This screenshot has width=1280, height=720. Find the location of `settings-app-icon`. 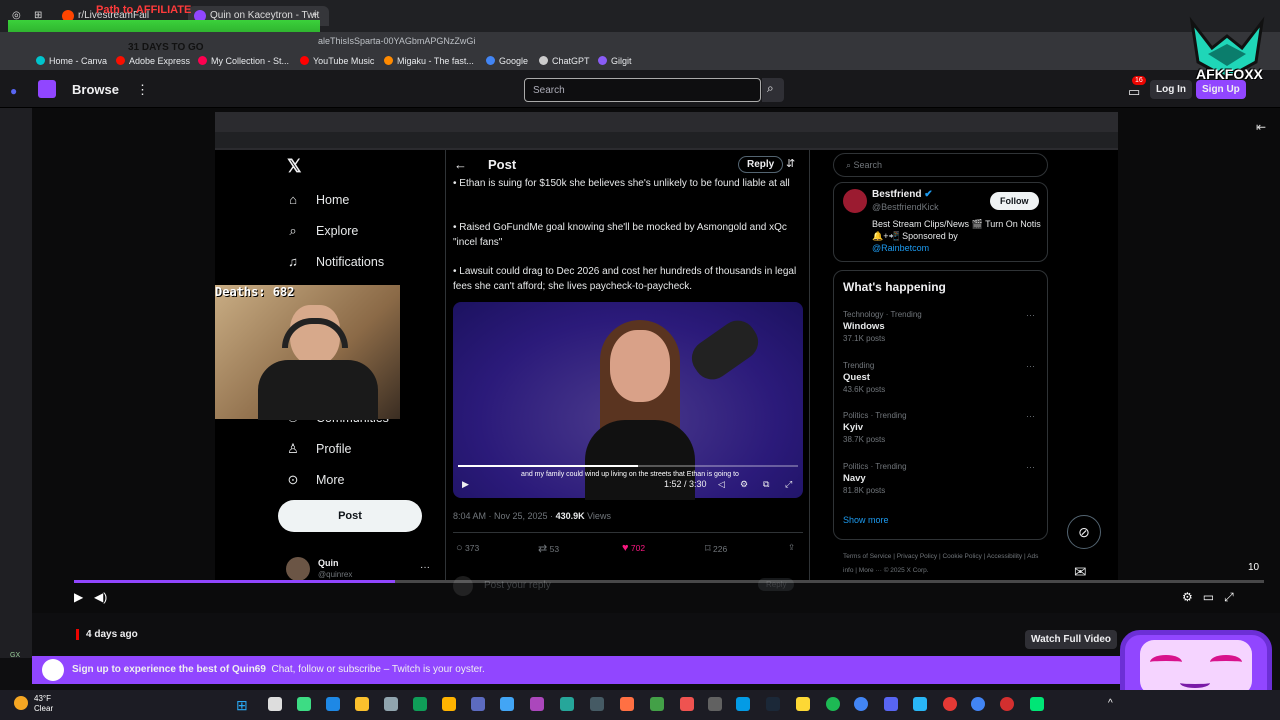

settings-app-icon is located at coordinates (391, 704).